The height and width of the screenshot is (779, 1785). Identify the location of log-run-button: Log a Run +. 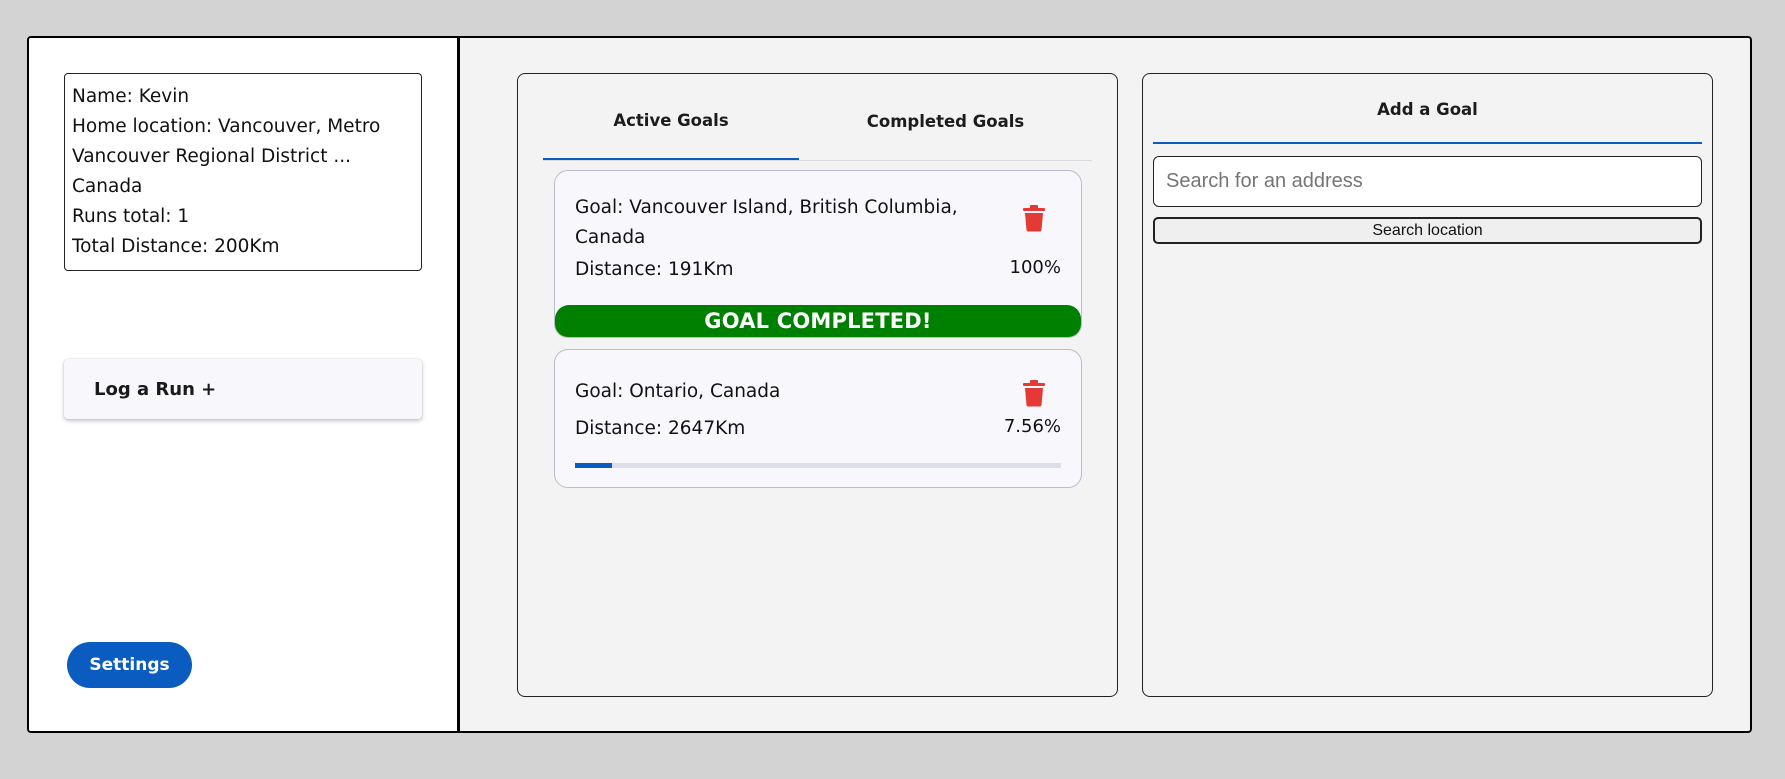
(243, 389).